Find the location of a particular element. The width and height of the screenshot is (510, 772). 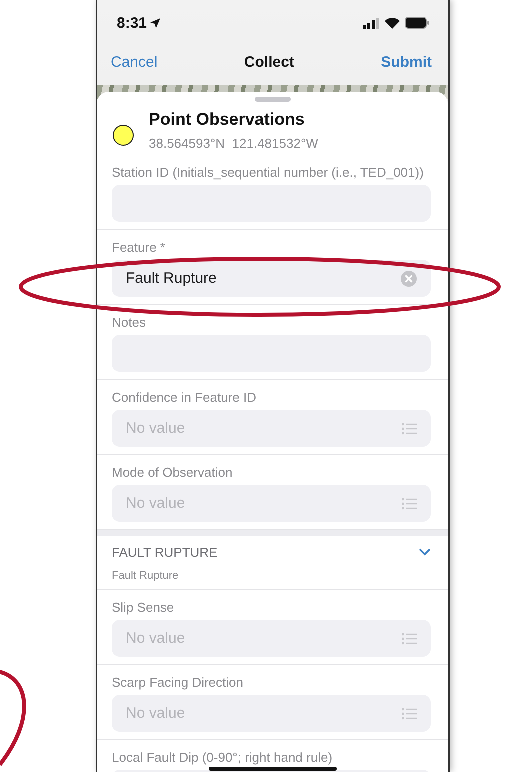

field-label: Slip Sense is located at coordinates (143, 608).